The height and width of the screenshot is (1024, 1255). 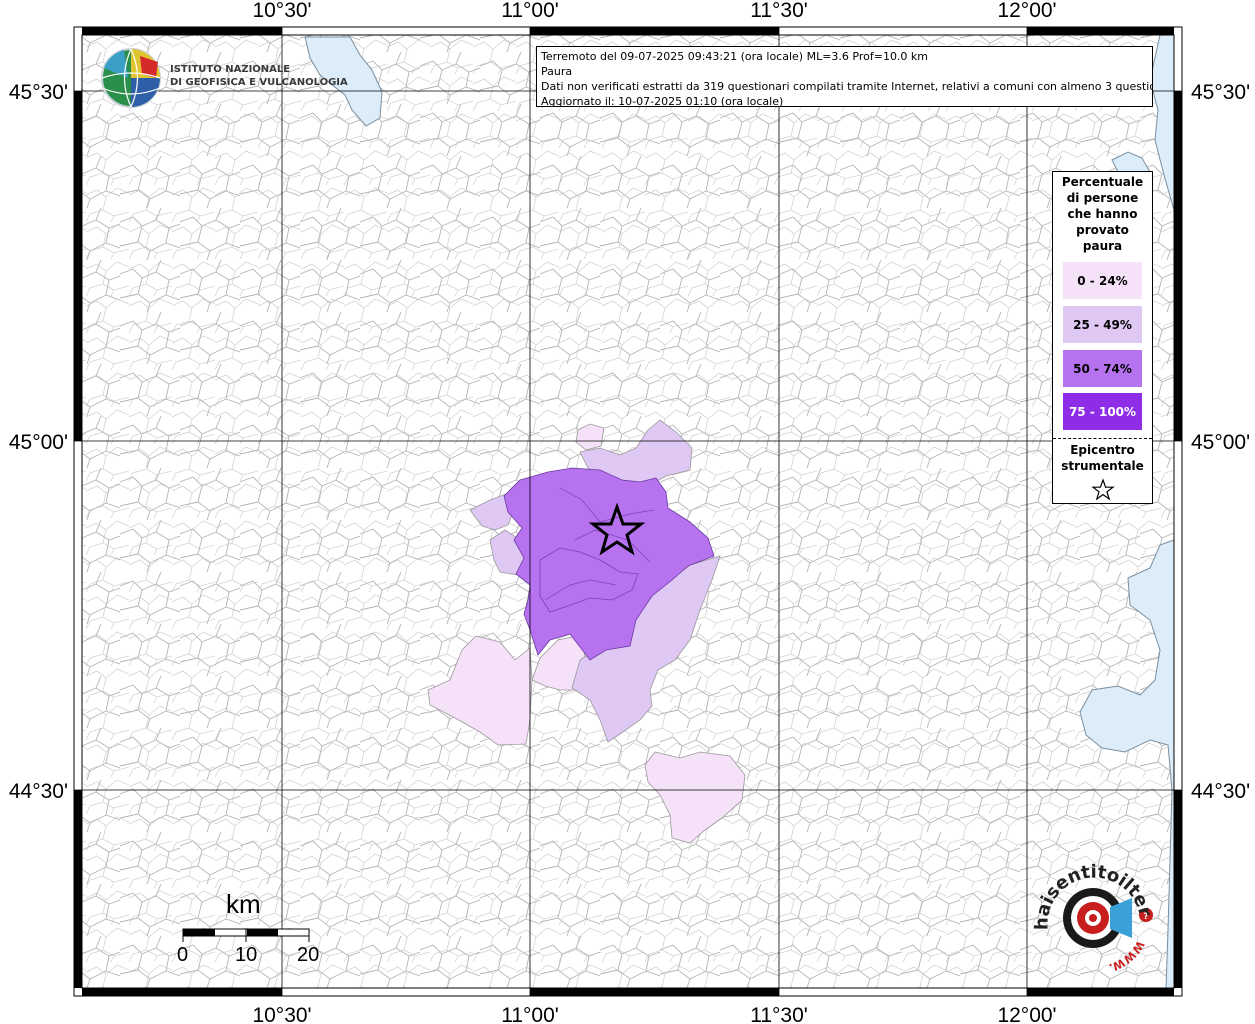 I want to click on left-lat-label: 45°30', so click(x=38, y=92).